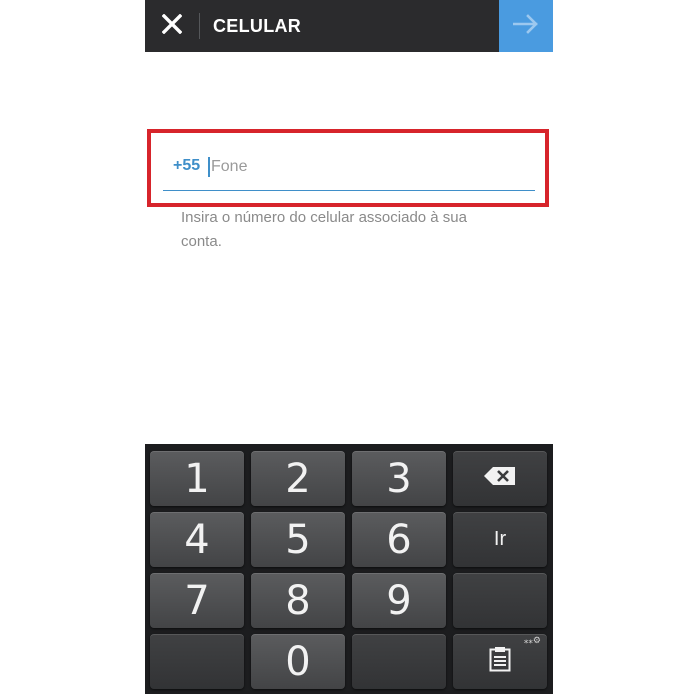 The image size is (695, 694). I want to click on blank-key-left, so click(197, 661).